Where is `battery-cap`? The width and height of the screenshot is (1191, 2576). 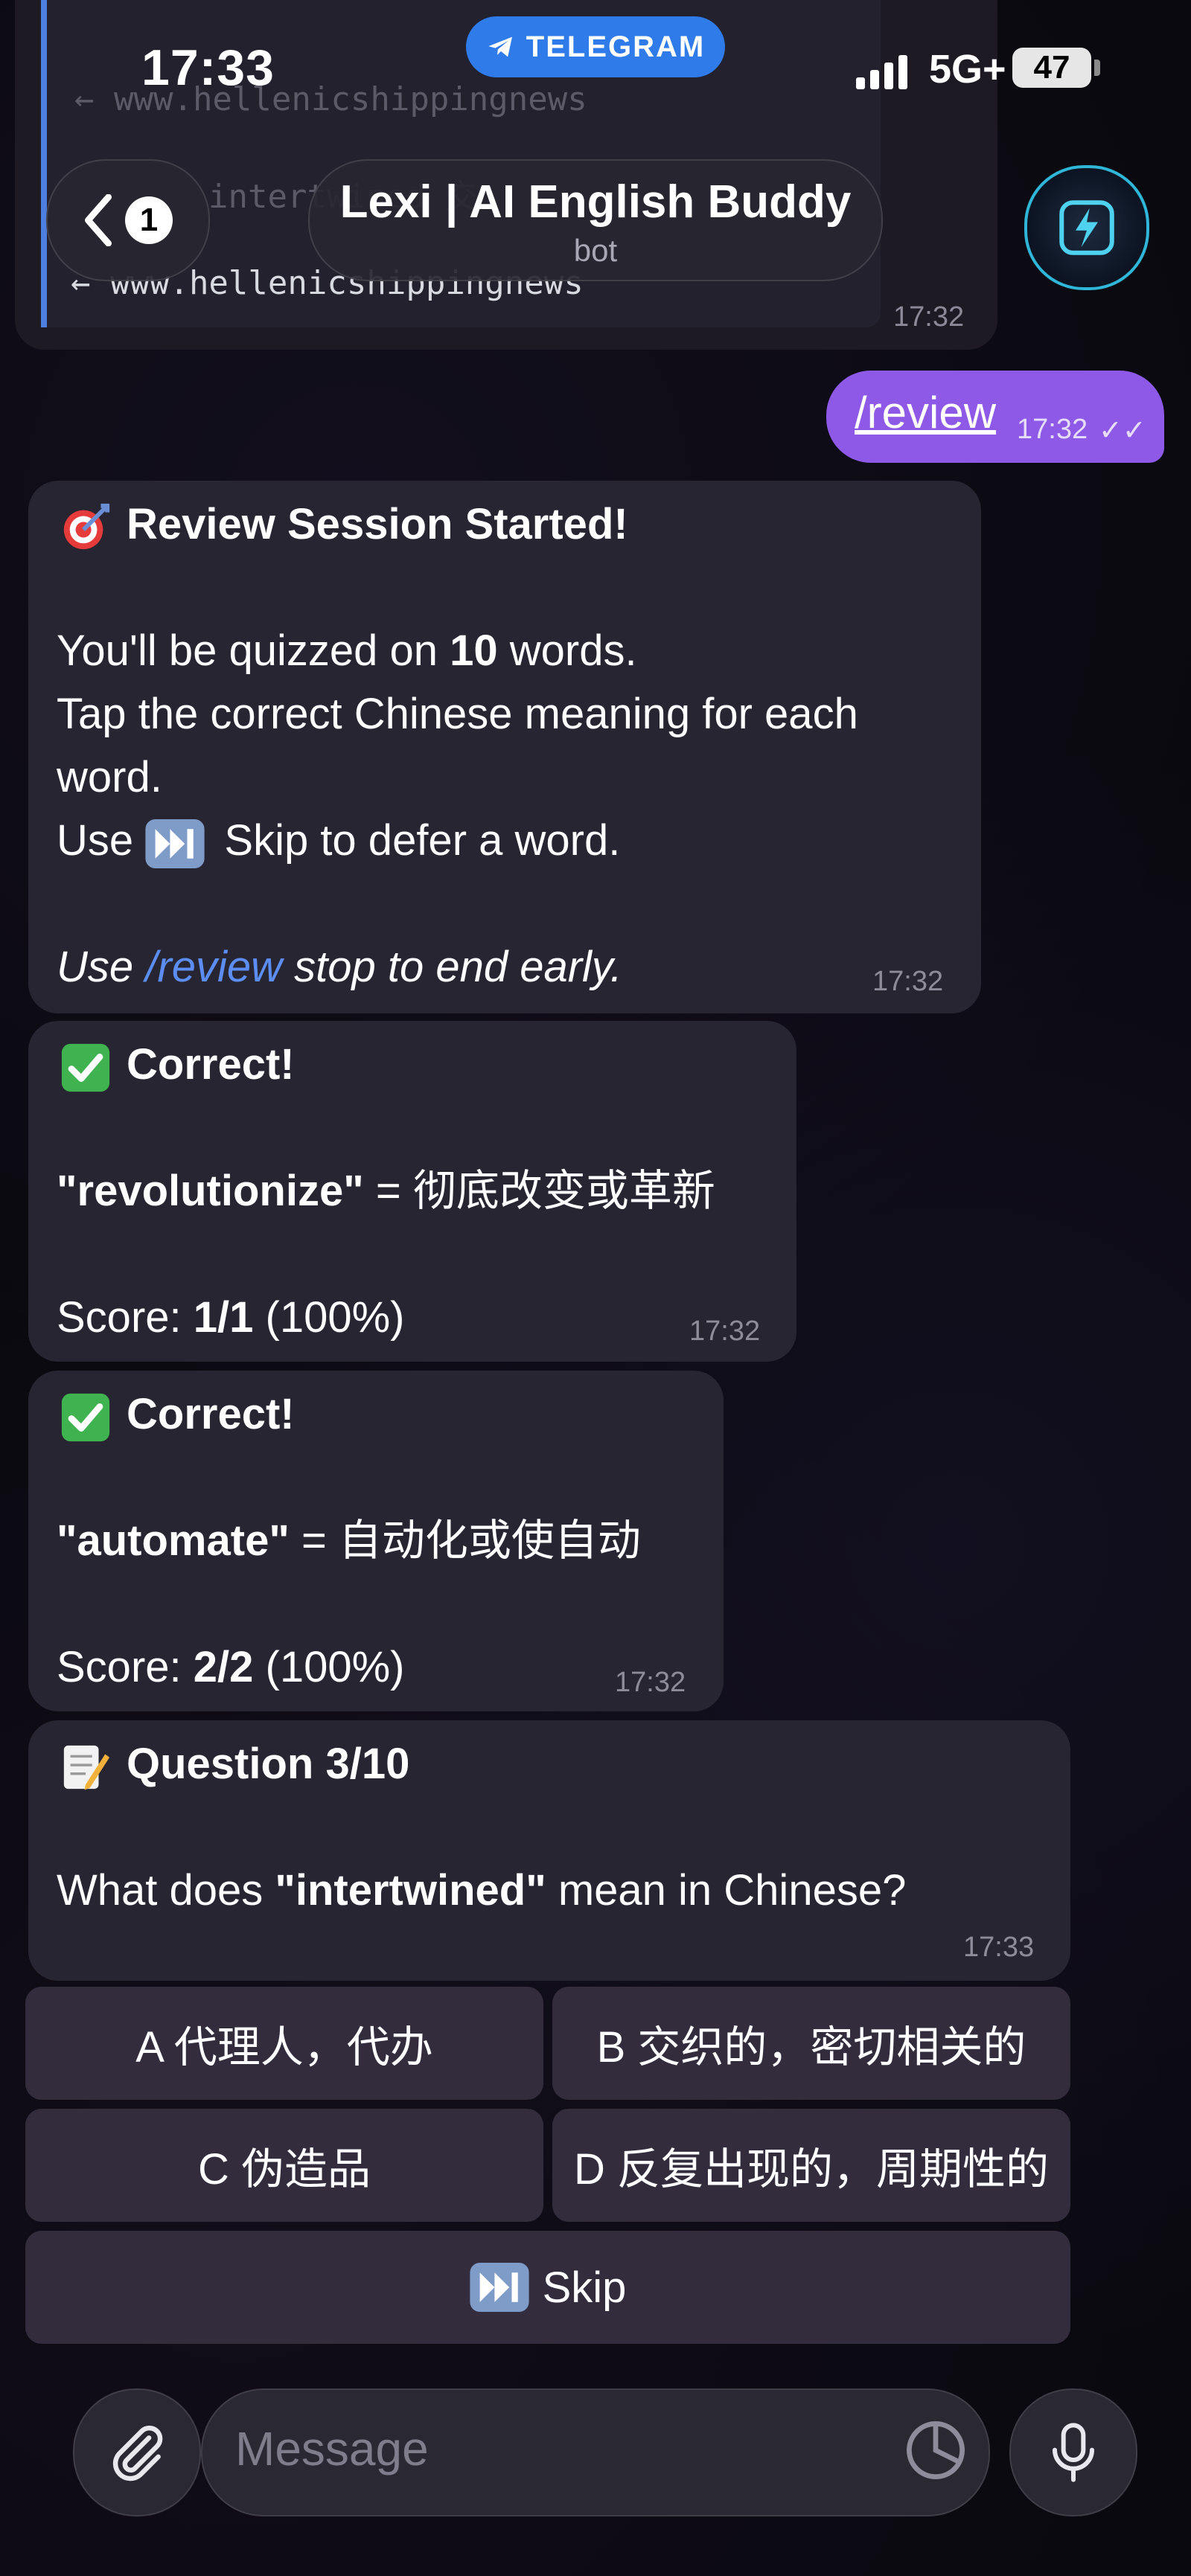
battery-cap is located at coordinates (1097, 68).